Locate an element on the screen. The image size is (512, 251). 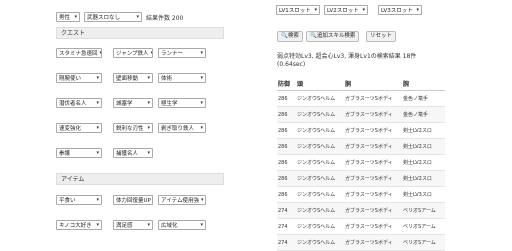
gender-select: 男性▾ is located at coordinates (68, 17).